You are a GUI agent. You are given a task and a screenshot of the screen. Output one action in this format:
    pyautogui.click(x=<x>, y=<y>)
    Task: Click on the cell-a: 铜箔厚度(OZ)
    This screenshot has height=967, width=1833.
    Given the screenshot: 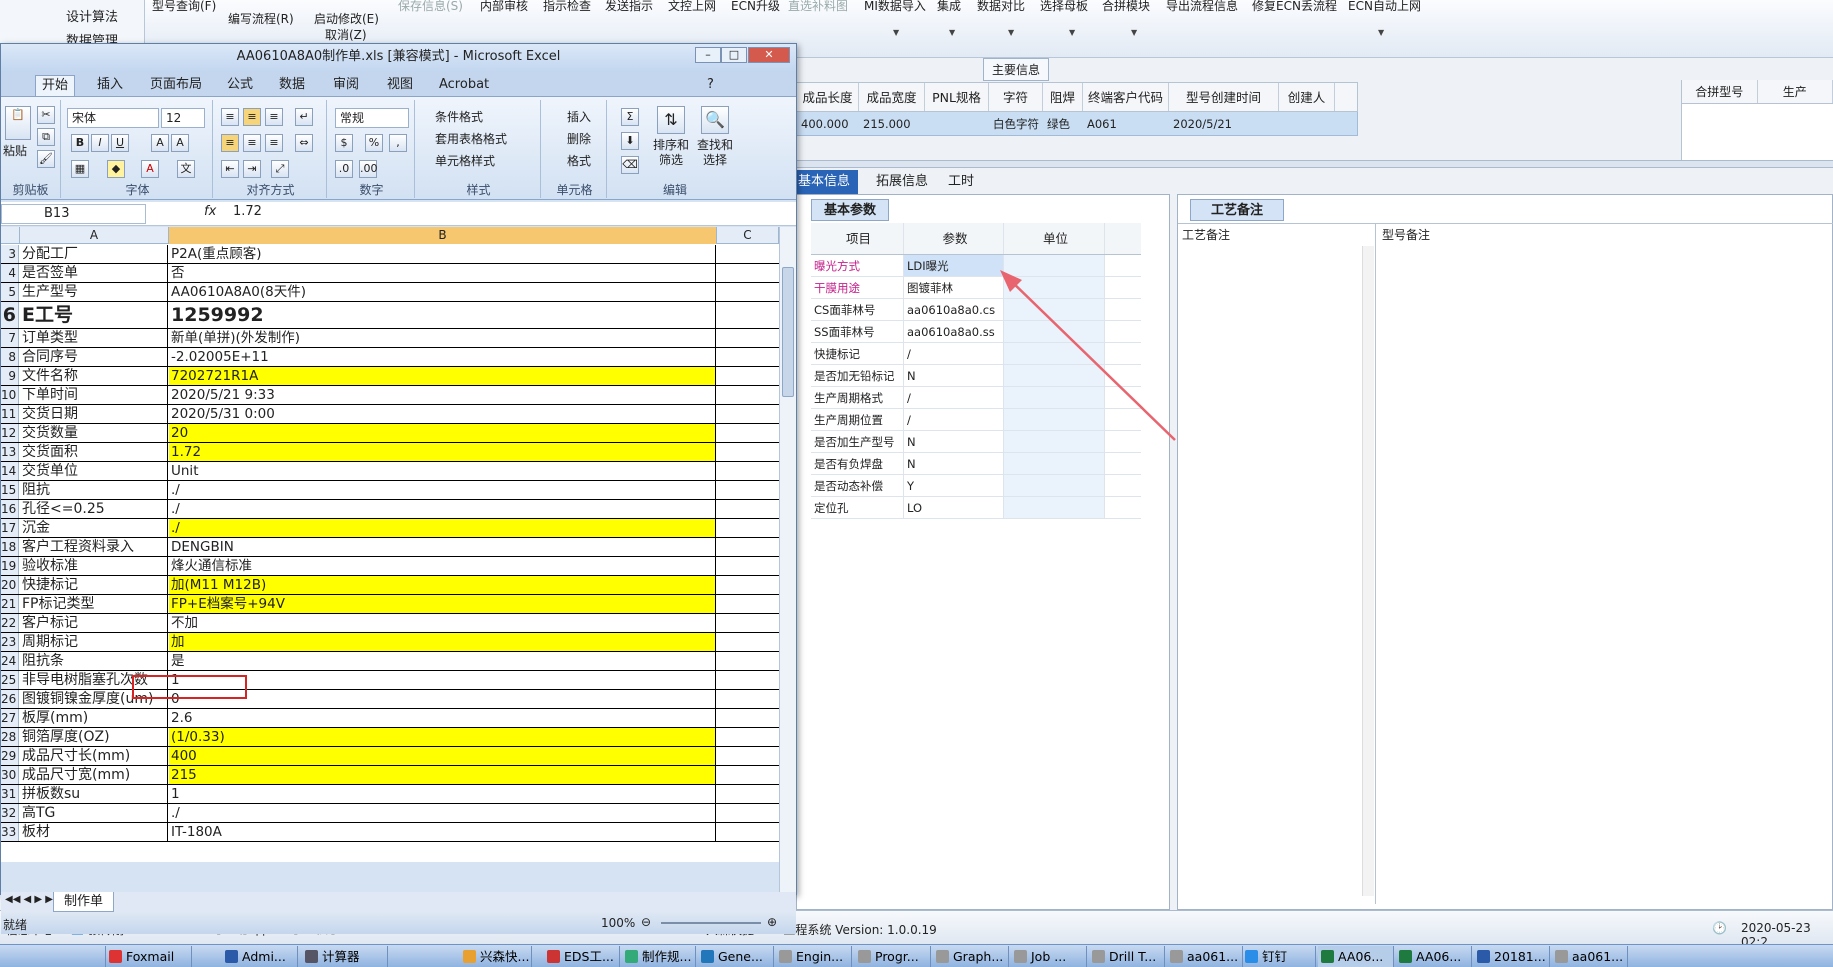 What is the action you would take?
    pyautogui.click(x=94, y=737)
    